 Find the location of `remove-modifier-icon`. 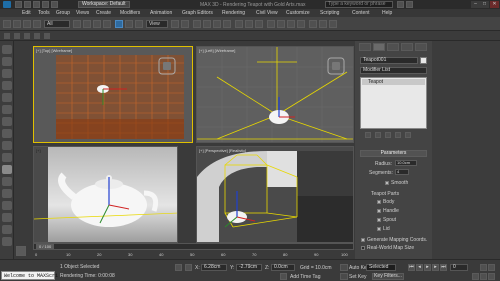

remove-modifier-icon is located at coordinates (398, 135).